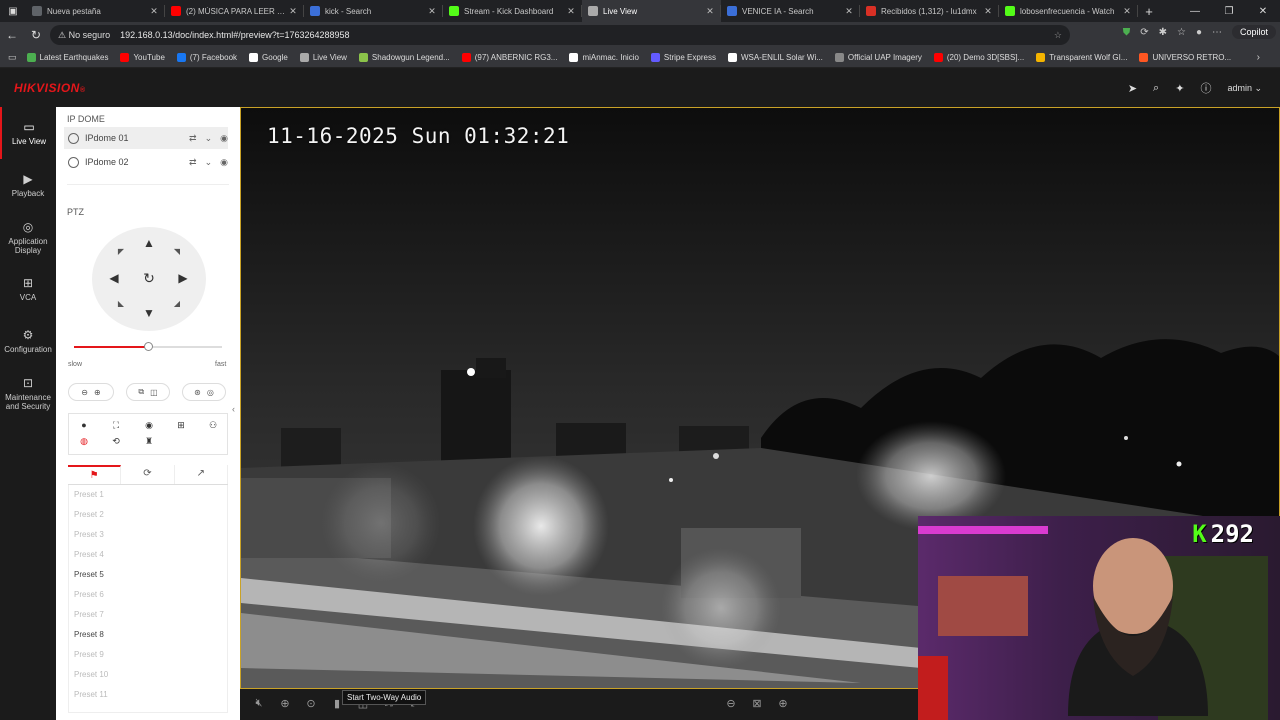  I want to click on bookmark-item: Google, so click(268, 57).